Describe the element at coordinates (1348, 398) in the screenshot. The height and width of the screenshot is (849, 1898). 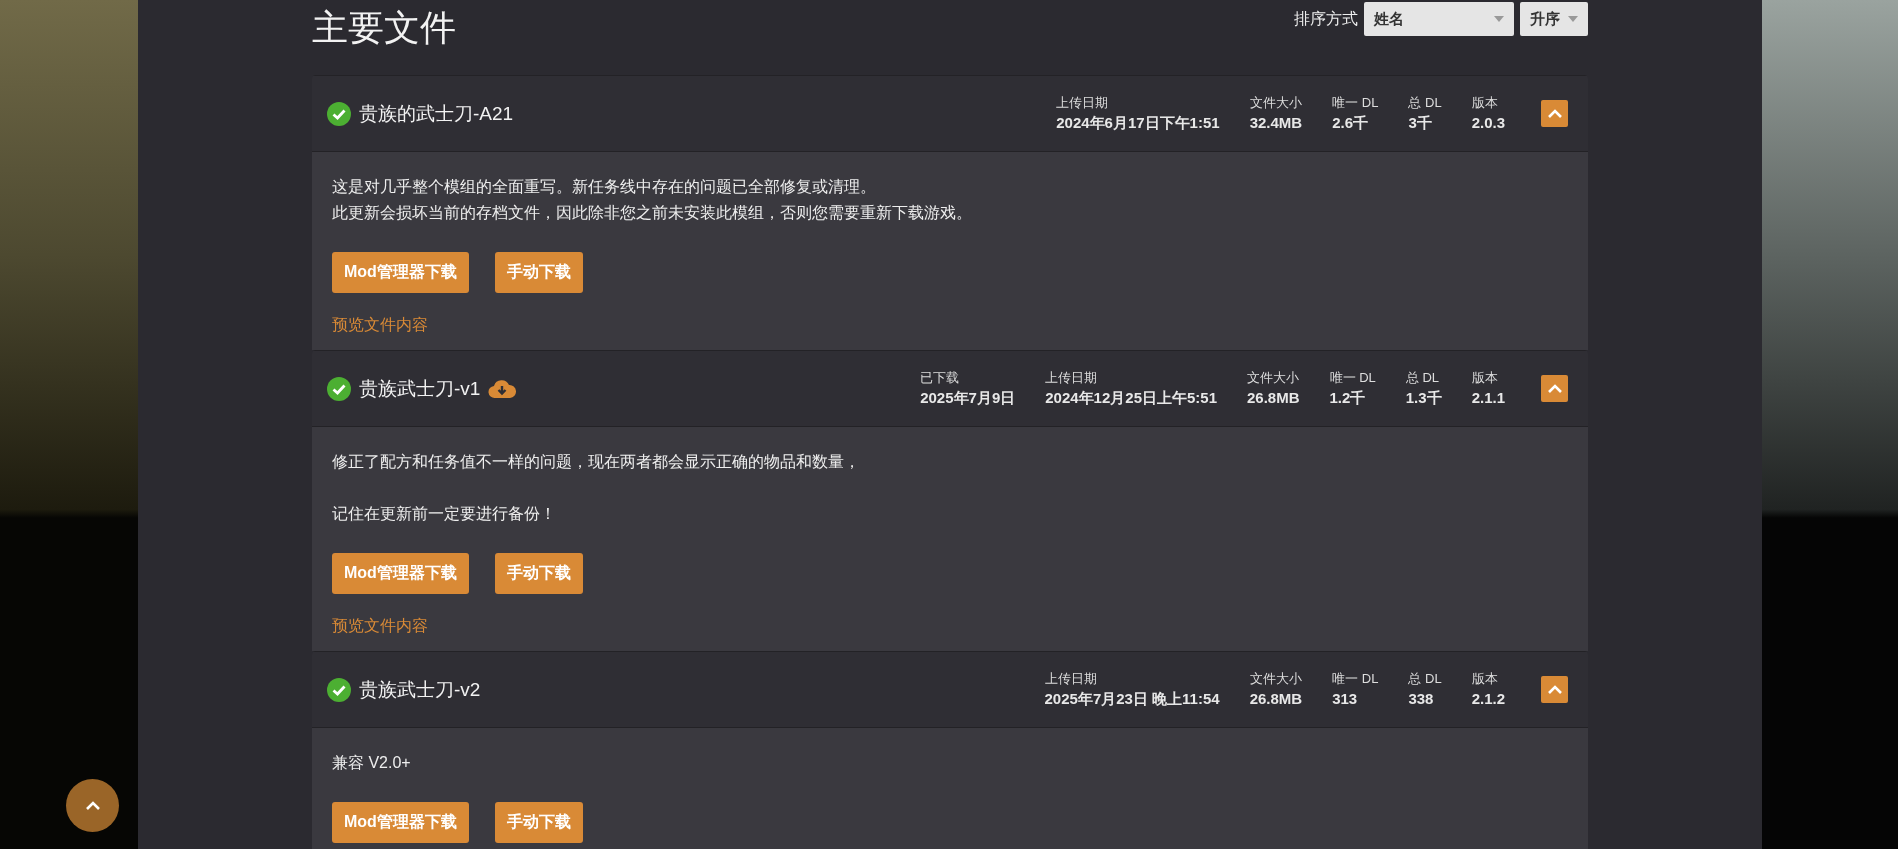
I see `meta-value: 1.2千` at that location.